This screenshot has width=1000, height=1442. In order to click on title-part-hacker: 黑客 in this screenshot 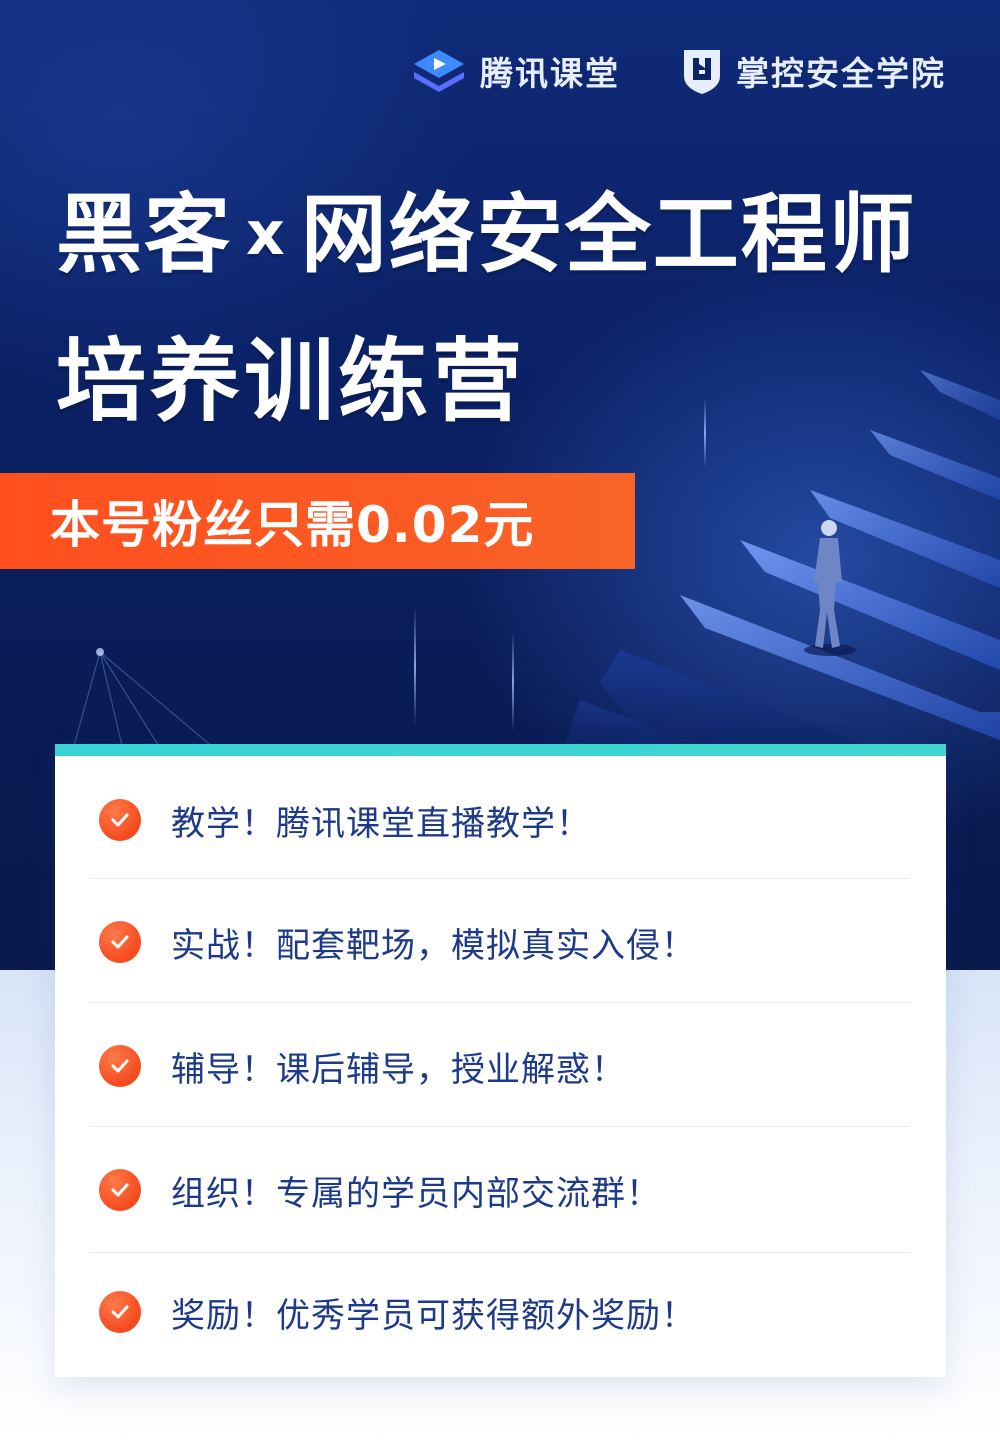, I will do `click(144, 235)`.